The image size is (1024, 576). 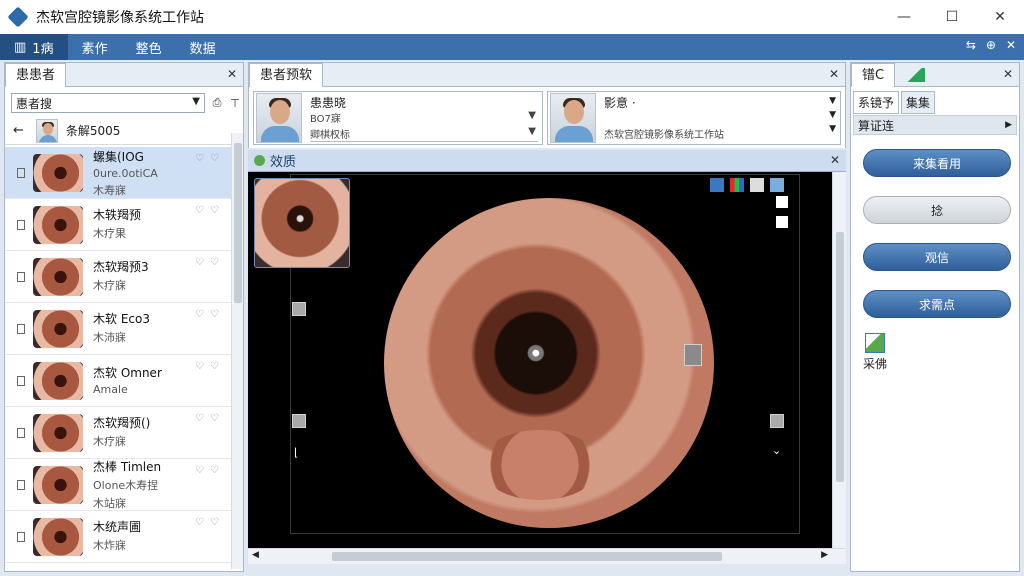 I want to click on close-button: ✕, so click(x=1000, y=17).